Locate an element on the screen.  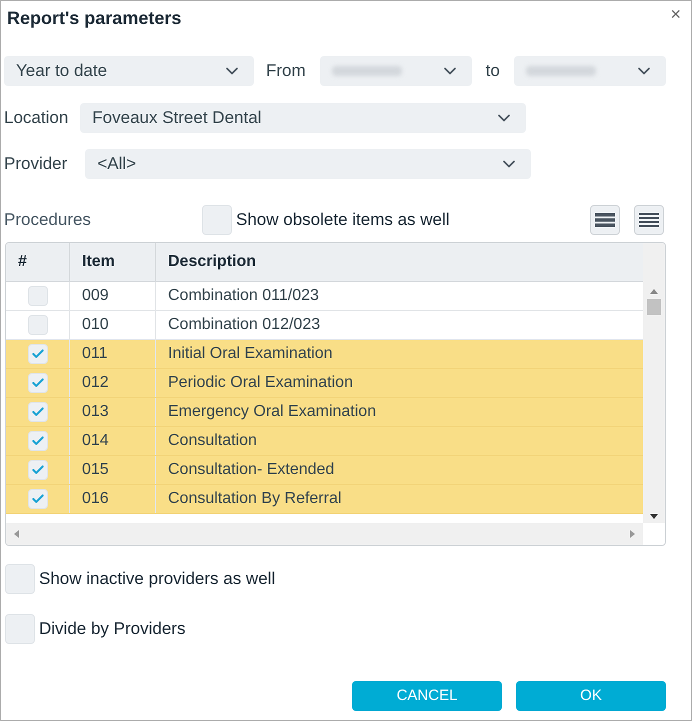
select-value: Year to date is located at coordinates (62, 71).